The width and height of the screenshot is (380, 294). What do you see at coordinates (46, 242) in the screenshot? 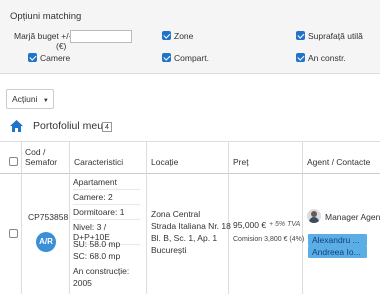
I see `status-badge: A/R` at bounding box center [46, 242].